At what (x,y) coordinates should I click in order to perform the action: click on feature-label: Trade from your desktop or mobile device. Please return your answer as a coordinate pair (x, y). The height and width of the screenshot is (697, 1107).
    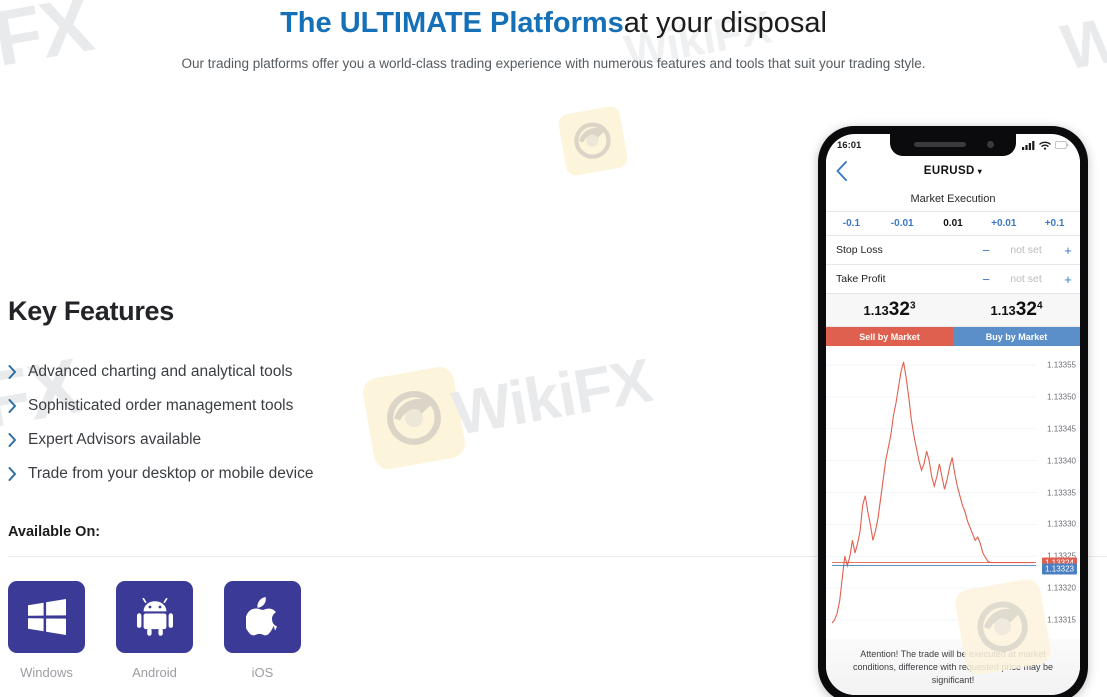
    Looking at the image, I should click on (171, 473).